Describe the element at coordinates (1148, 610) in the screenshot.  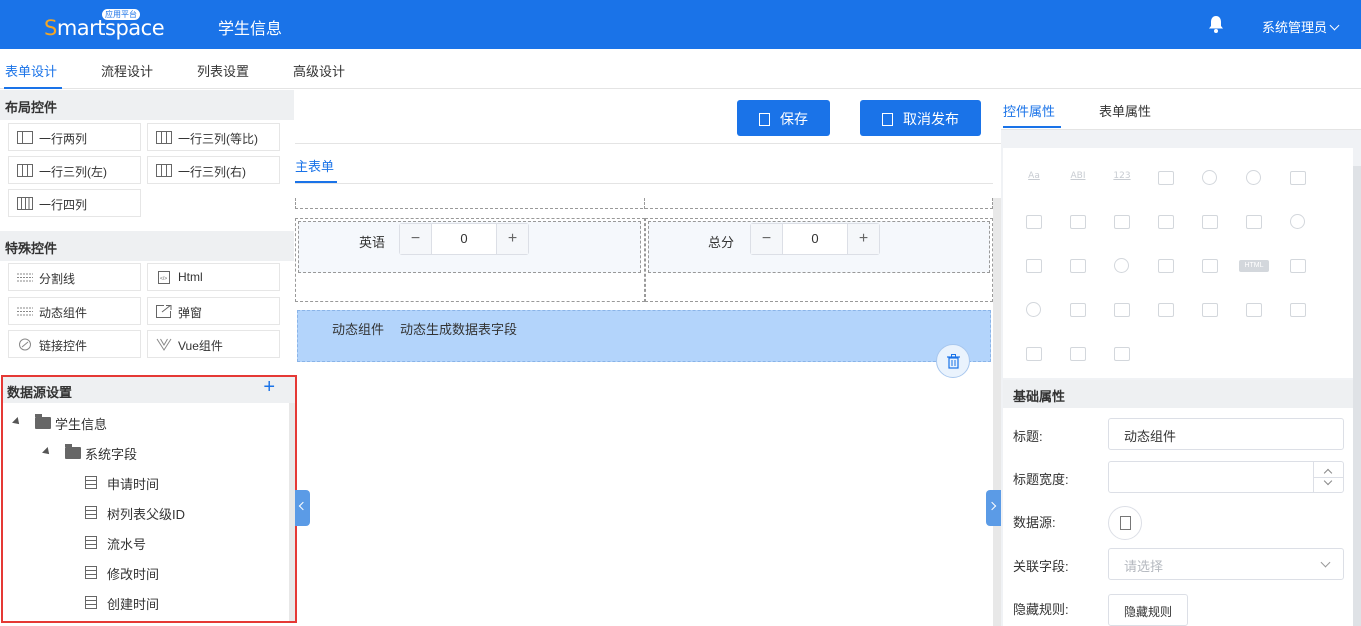
I see `hide-rule-button: 隐藏规则` at that location.